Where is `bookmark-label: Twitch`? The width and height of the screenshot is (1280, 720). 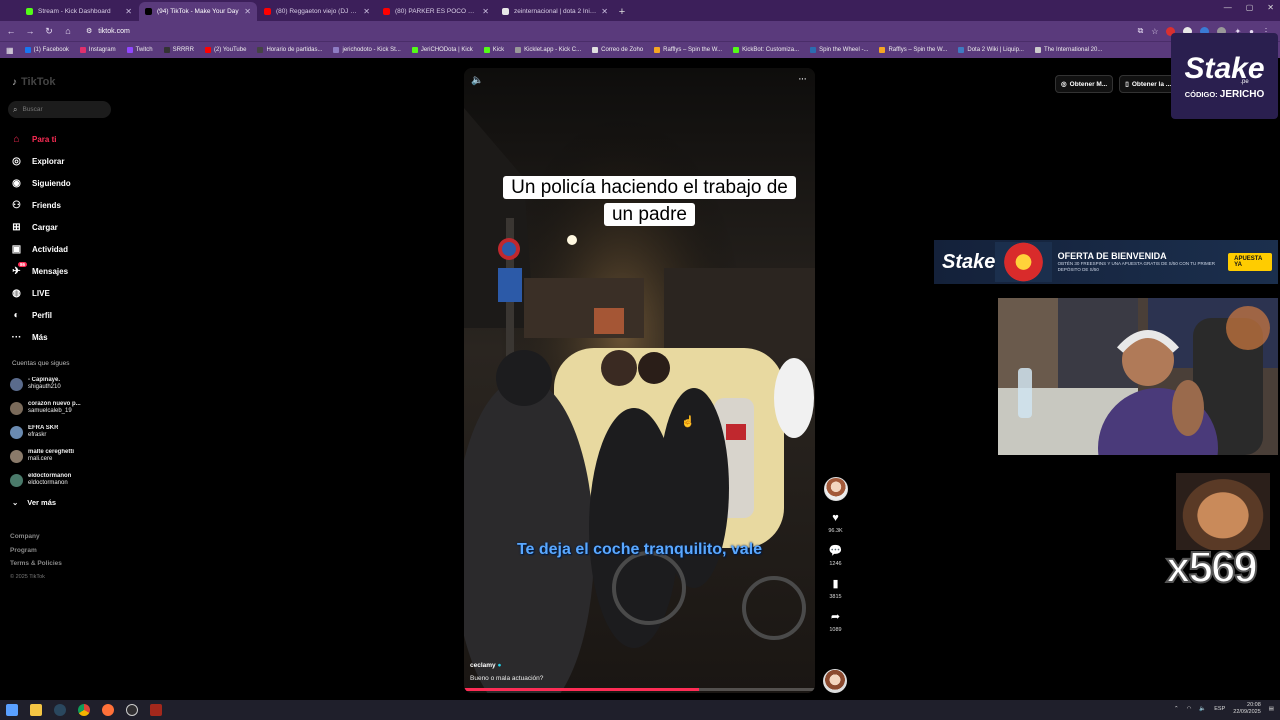
bookmark-label: Twitch is located at coordinates (144, 50).